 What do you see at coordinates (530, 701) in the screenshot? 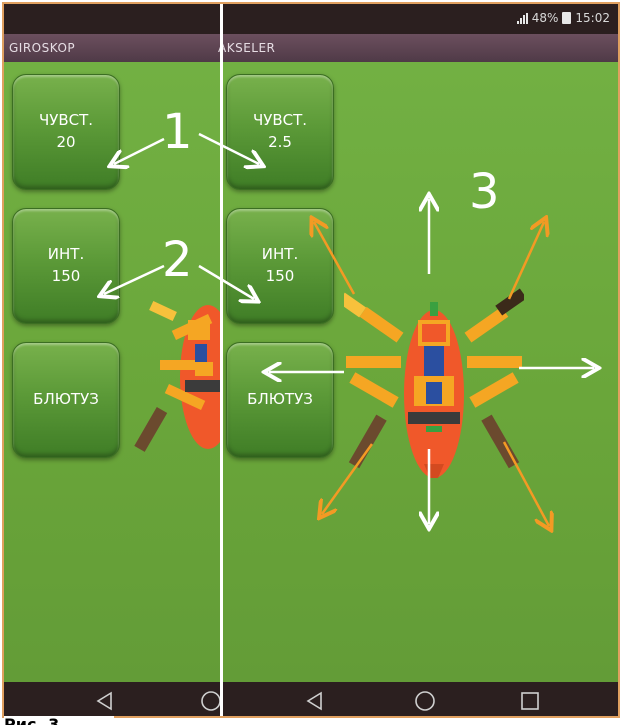
I see `recent-apps-icon` at bounding box center [530, 701].